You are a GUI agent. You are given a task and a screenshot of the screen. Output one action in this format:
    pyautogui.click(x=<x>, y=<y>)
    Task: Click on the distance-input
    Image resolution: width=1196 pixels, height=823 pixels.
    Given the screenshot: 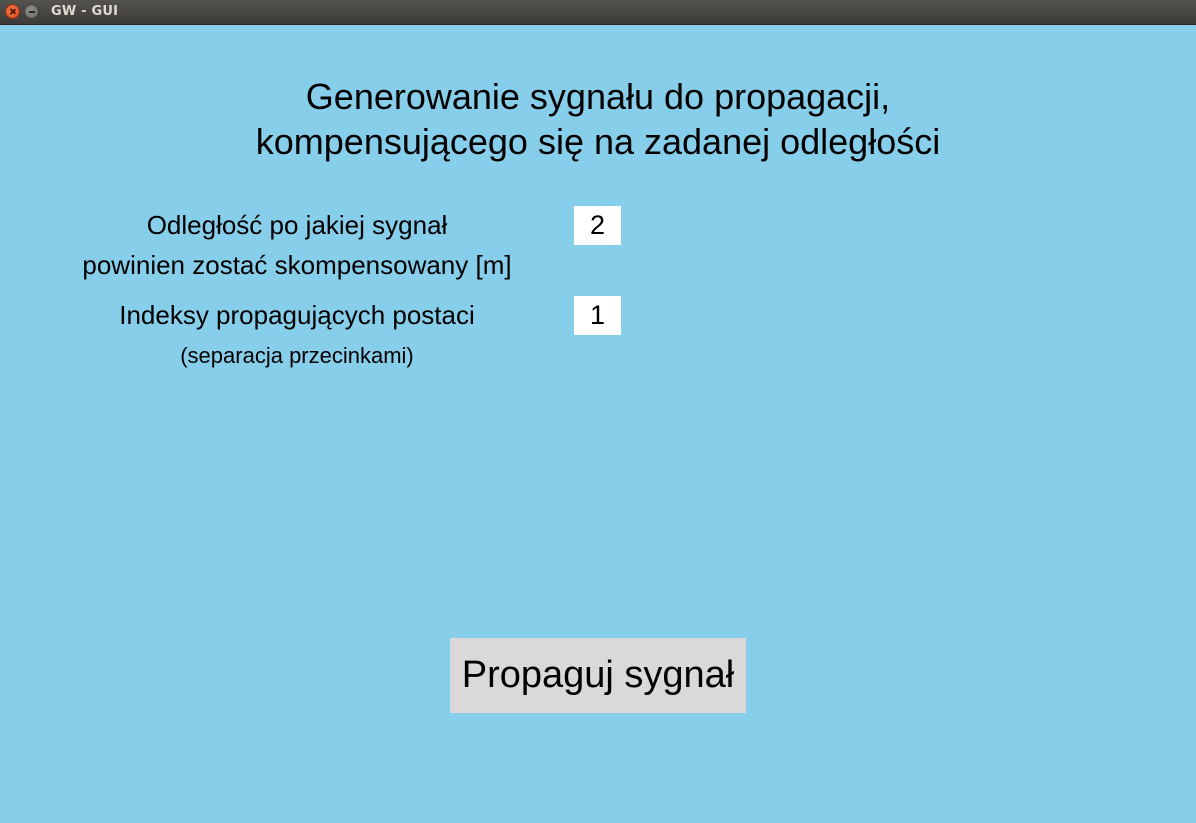 What is the action you would take?
    pyautogui.click(x=597, y=225)
    